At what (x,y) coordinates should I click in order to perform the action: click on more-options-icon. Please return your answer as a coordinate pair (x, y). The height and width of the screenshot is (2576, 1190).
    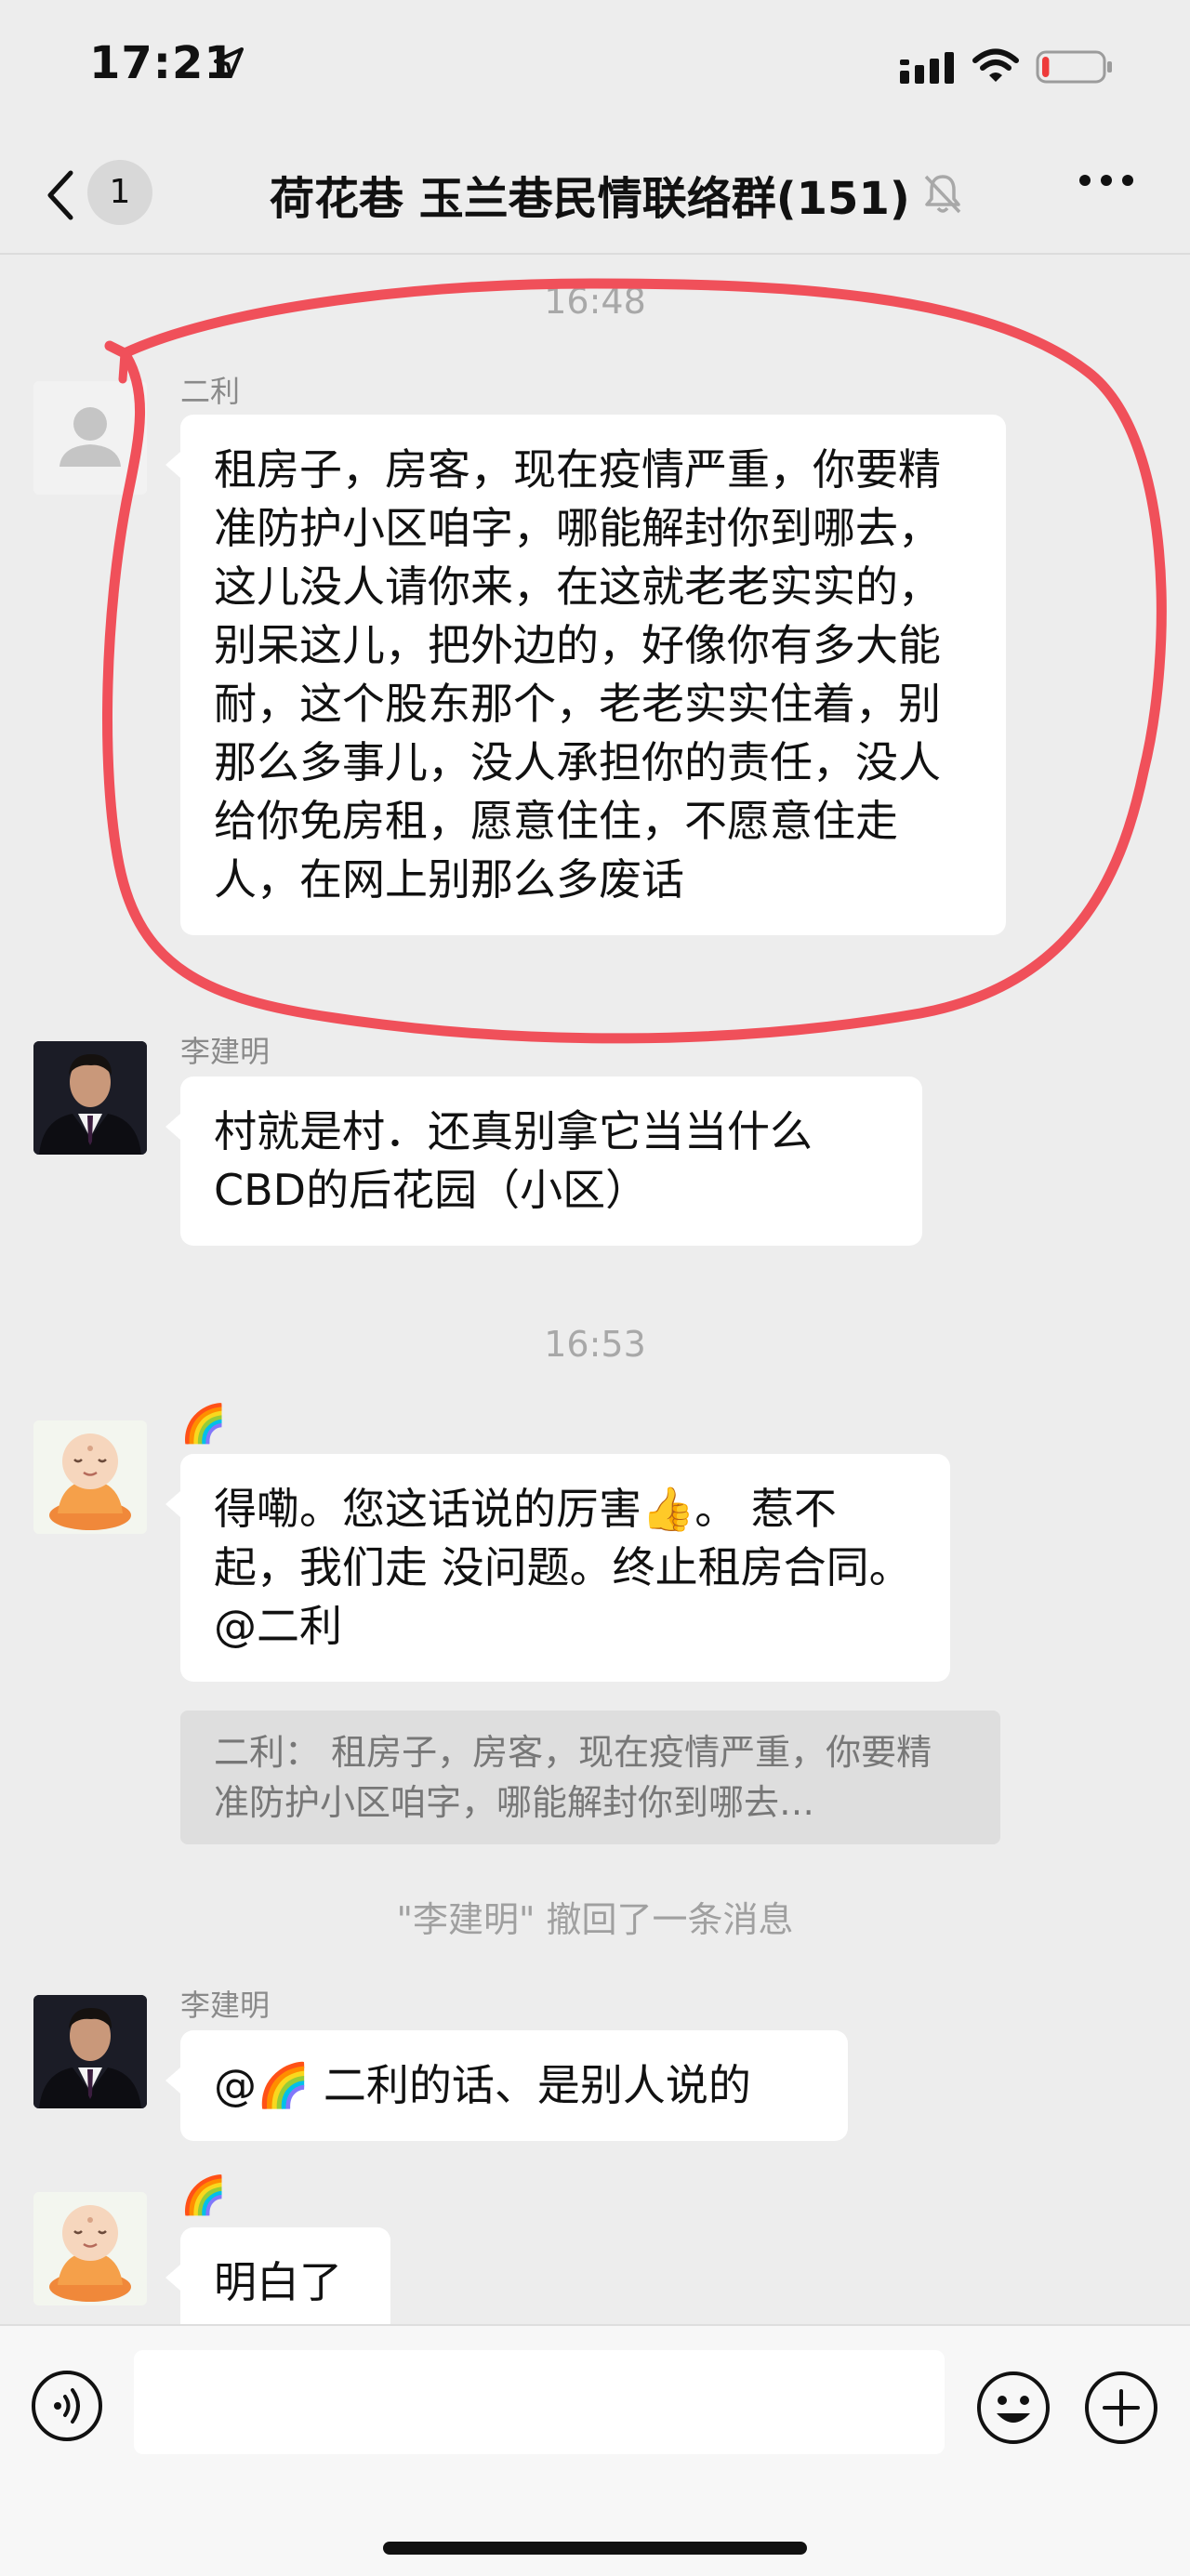
    Looking at the image, I should click on (1106, 182).